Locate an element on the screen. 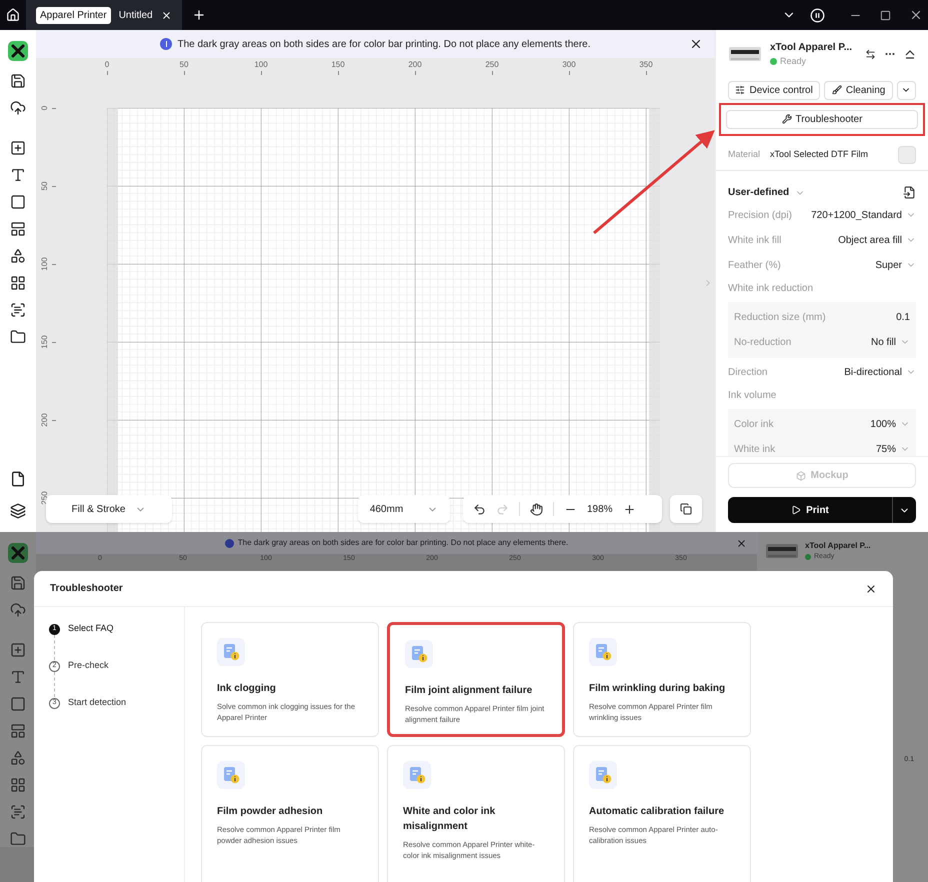 The image size is (928, 882). step-label: Start detection is located at coordinates (97, 703).